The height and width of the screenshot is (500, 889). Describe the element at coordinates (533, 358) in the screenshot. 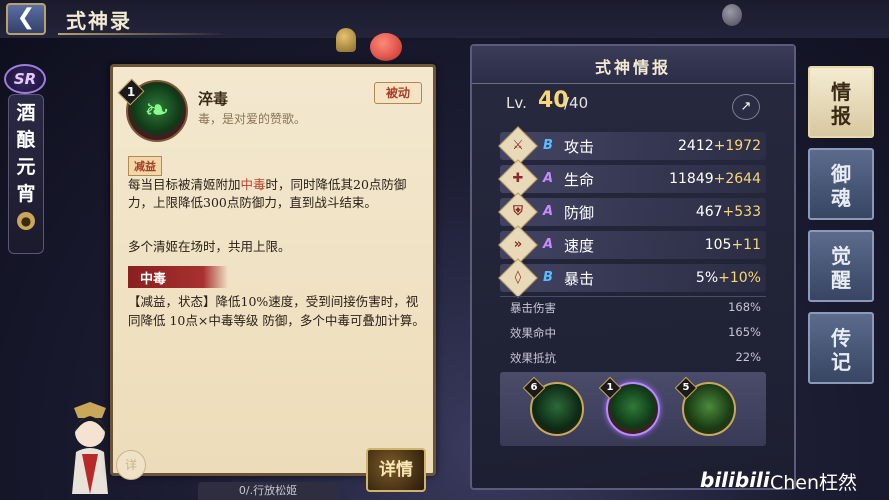

I see `sub-stat-label: 效果抵抗` at that location.